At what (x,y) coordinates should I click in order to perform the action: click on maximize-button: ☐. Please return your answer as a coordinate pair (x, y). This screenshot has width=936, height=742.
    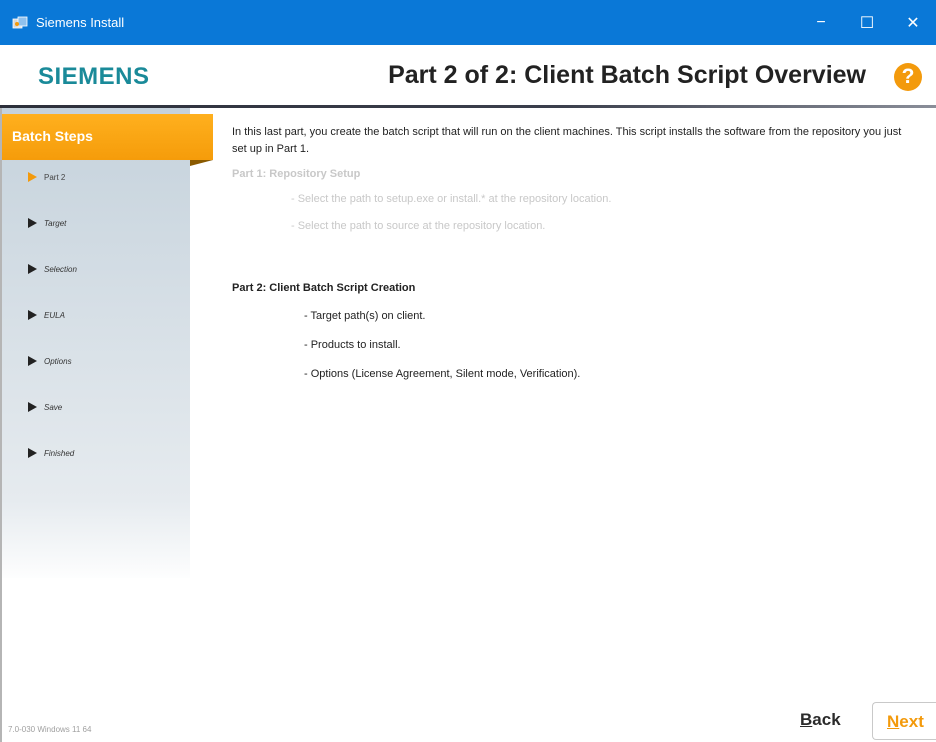
    Looking at the image, I should click on (867, 22).